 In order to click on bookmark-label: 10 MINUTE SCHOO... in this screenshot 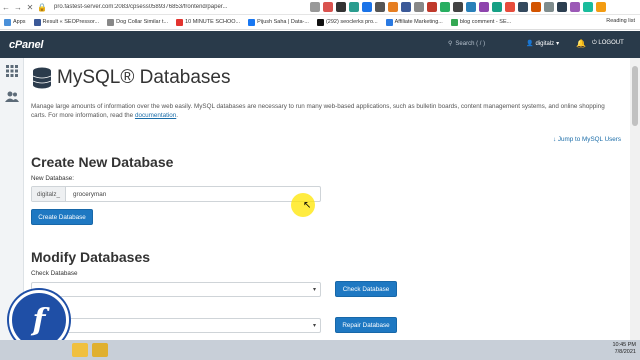, I will do `click(213, 22)`.